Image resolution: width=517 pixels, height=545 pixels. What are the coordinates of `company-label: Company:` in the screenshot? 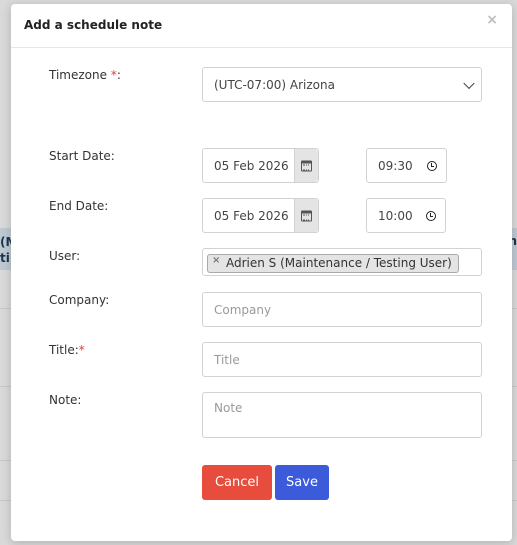 It's located at (79, 300).